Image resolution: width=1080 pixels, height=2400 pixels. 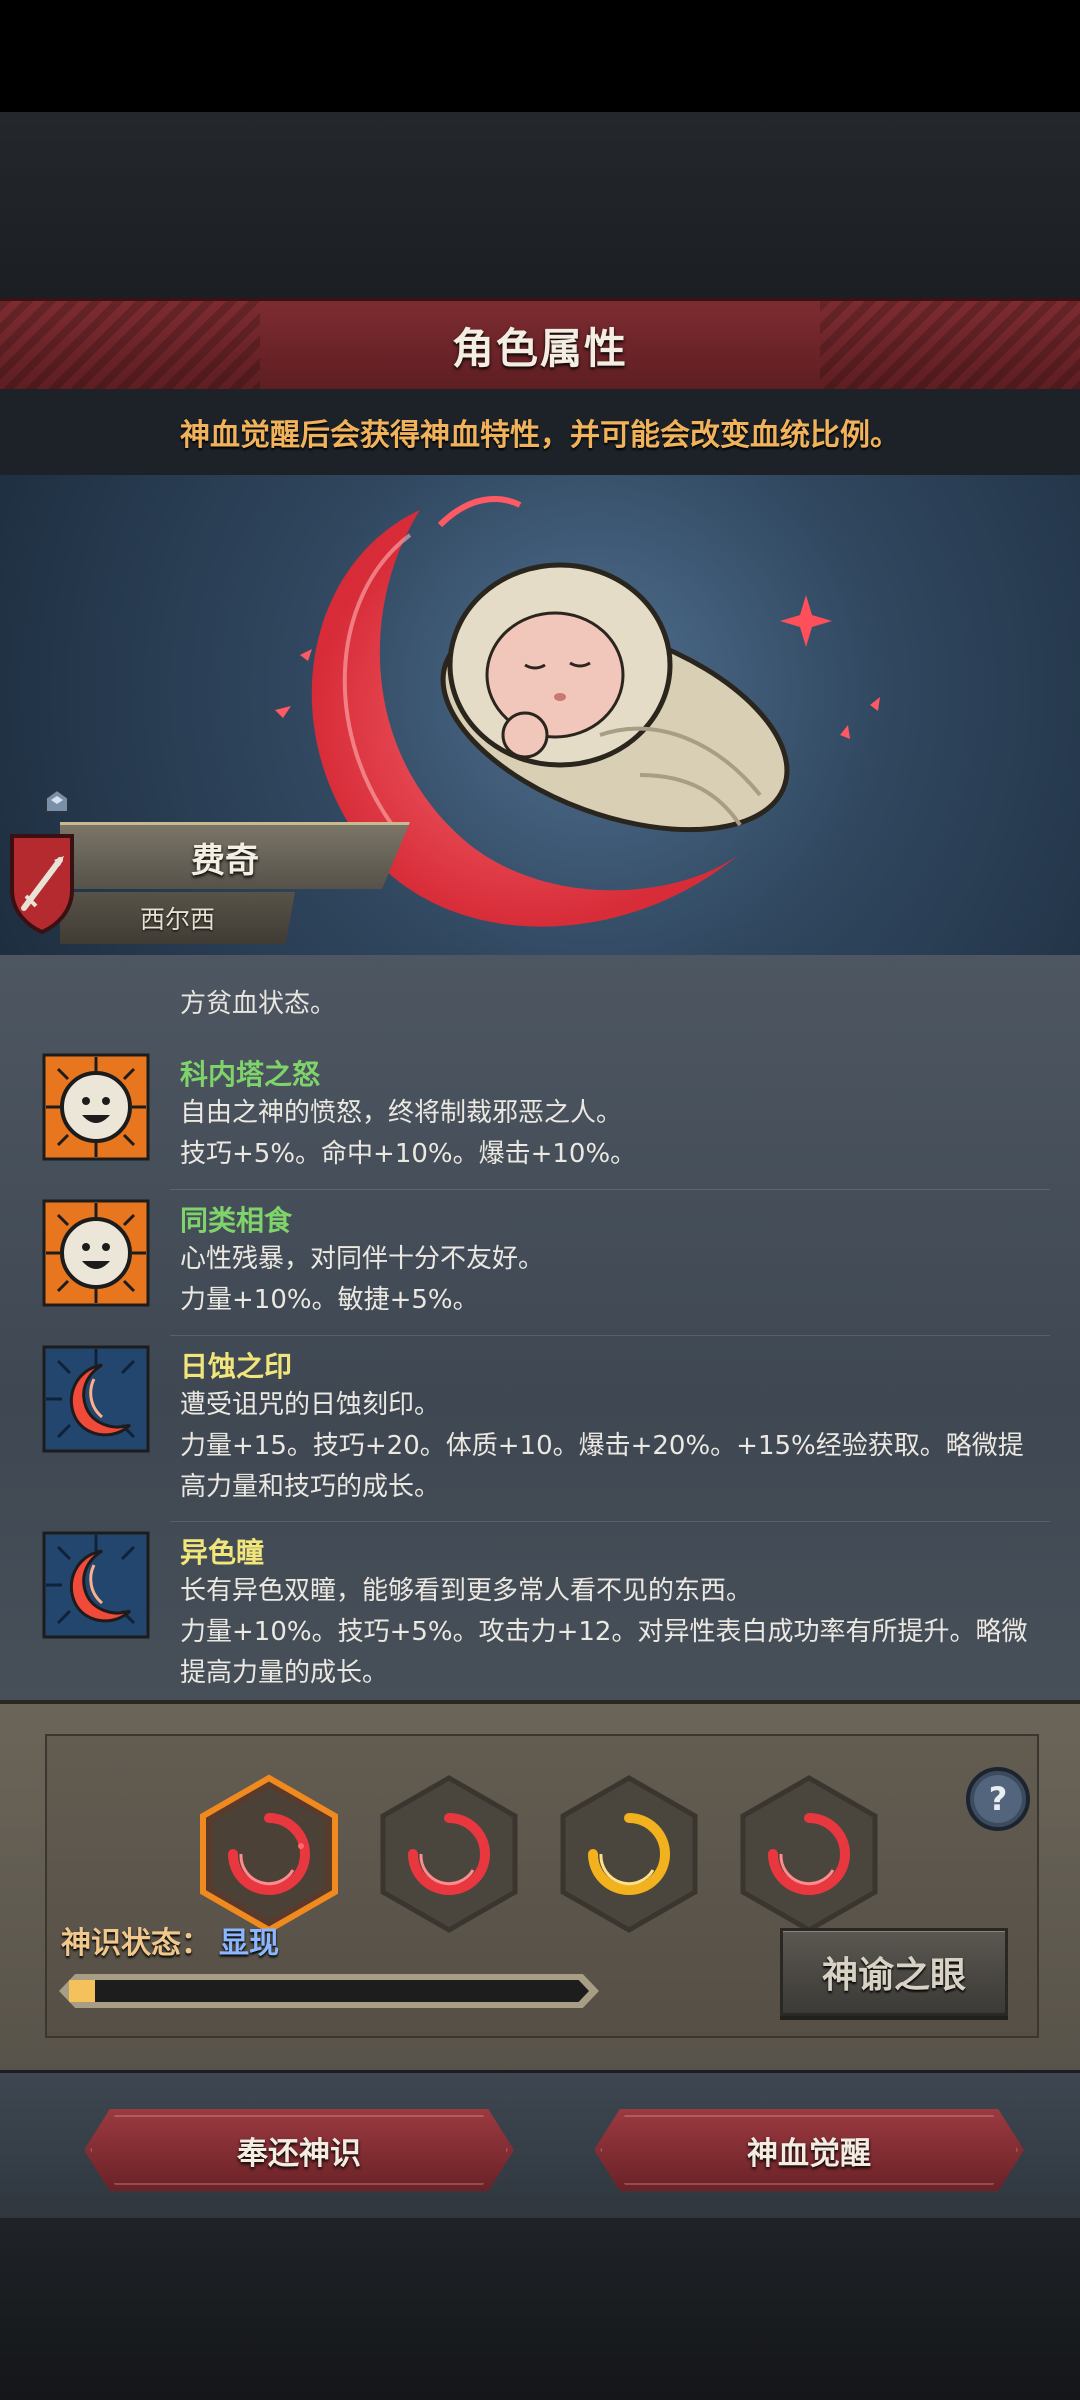 I want to click on trait-description: 自由之神的愤怒，终将制裁邪恶之人。, so click(x=401, y=1113).